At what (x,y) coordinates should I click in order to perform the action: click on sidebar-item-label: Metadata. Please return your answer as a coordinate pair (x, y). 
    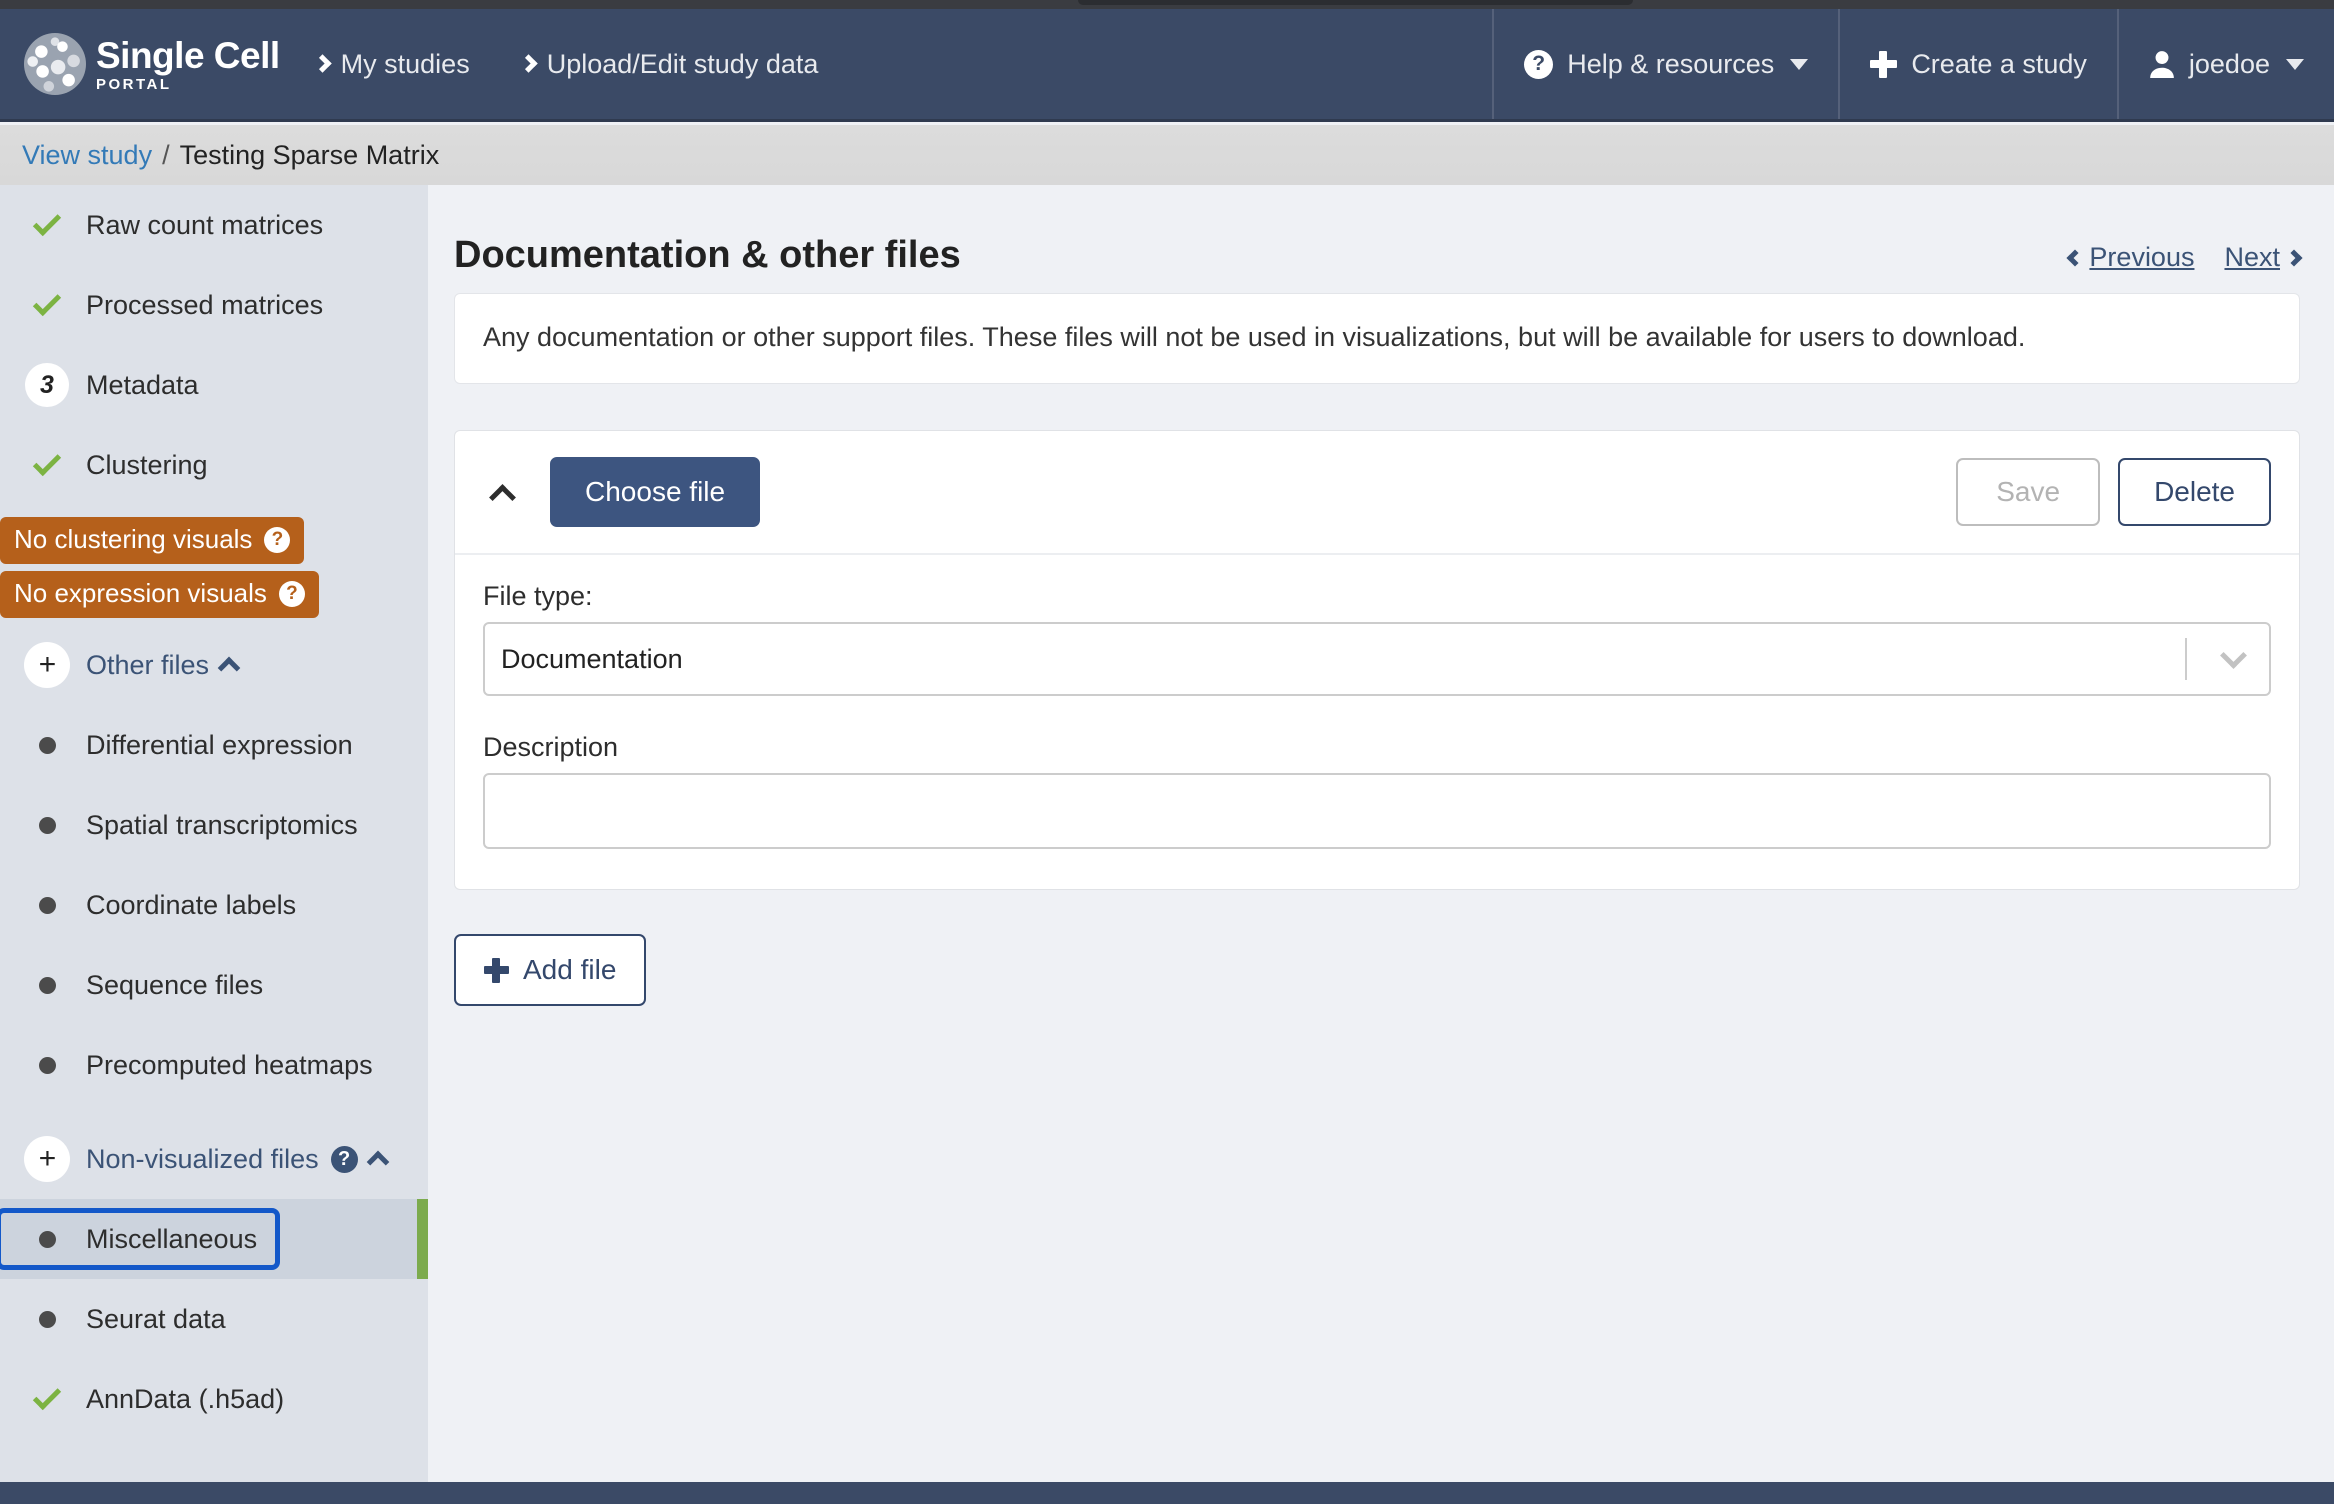
    Looking at the image, I should click on (142, 384).